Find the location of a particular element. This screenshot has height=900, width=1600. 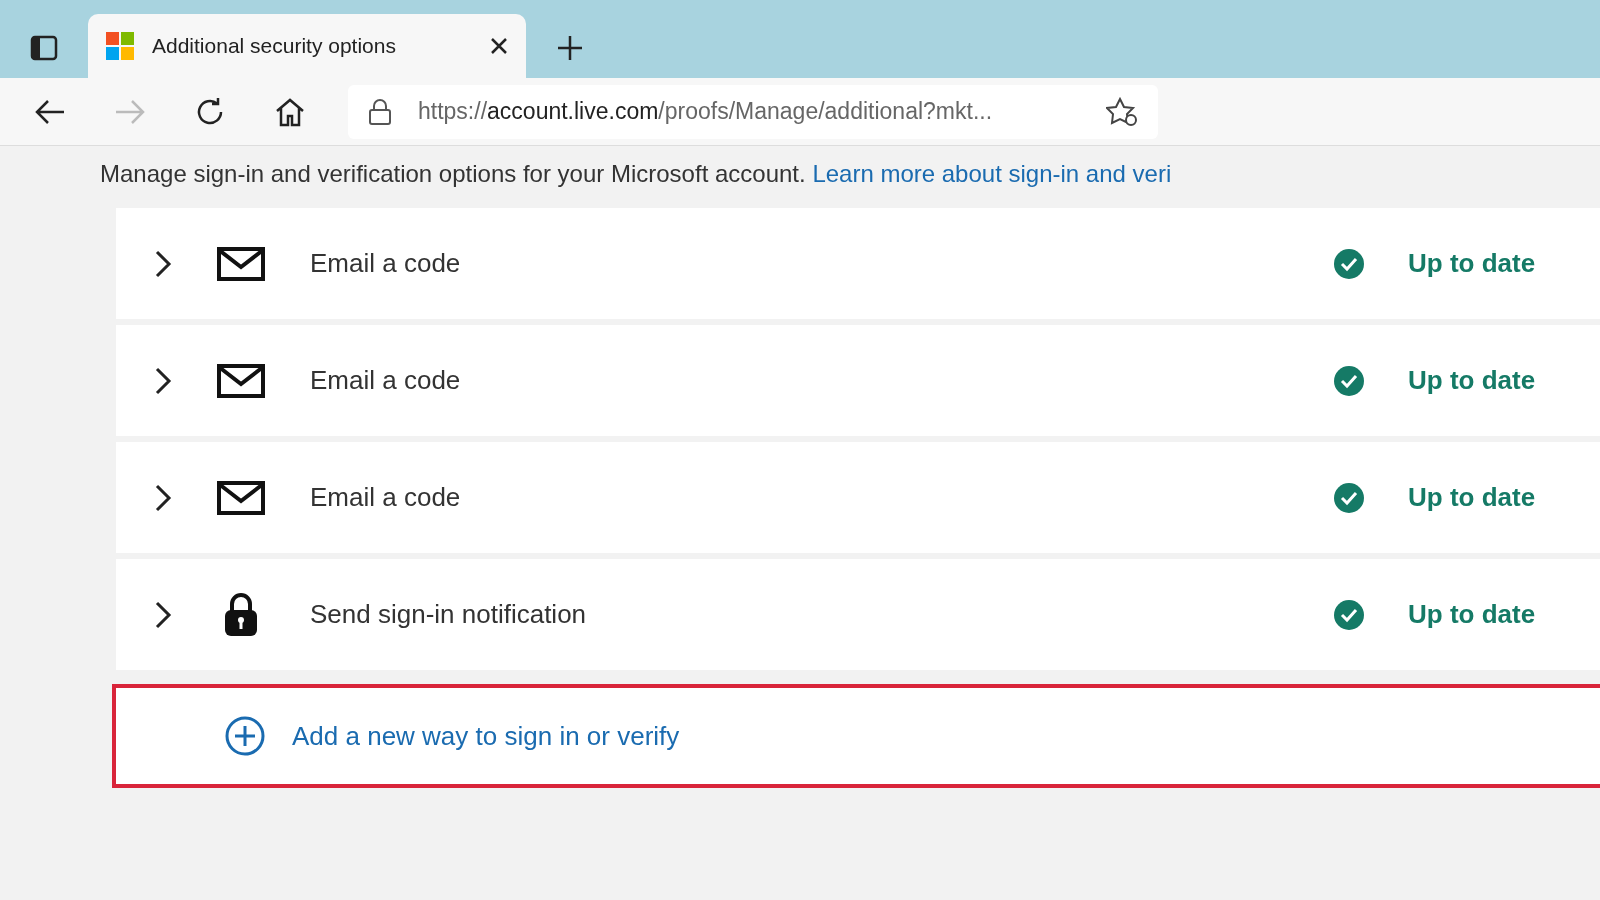

plus-icon is located at coordinates (570, 48).